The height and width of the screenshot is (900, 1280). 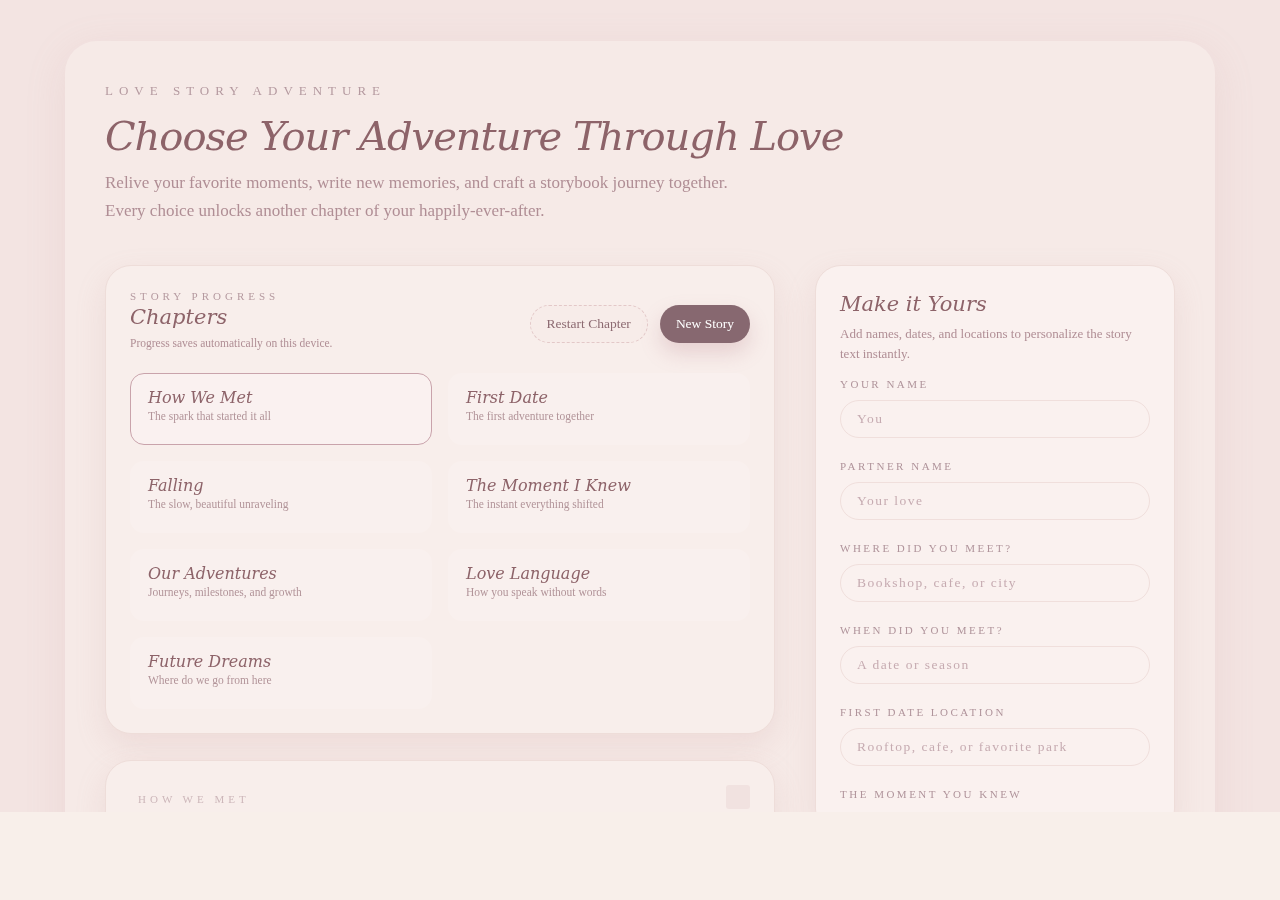 I want to click on page-title: Choose Your Adventure Through Love, so click(x=475, y=136).